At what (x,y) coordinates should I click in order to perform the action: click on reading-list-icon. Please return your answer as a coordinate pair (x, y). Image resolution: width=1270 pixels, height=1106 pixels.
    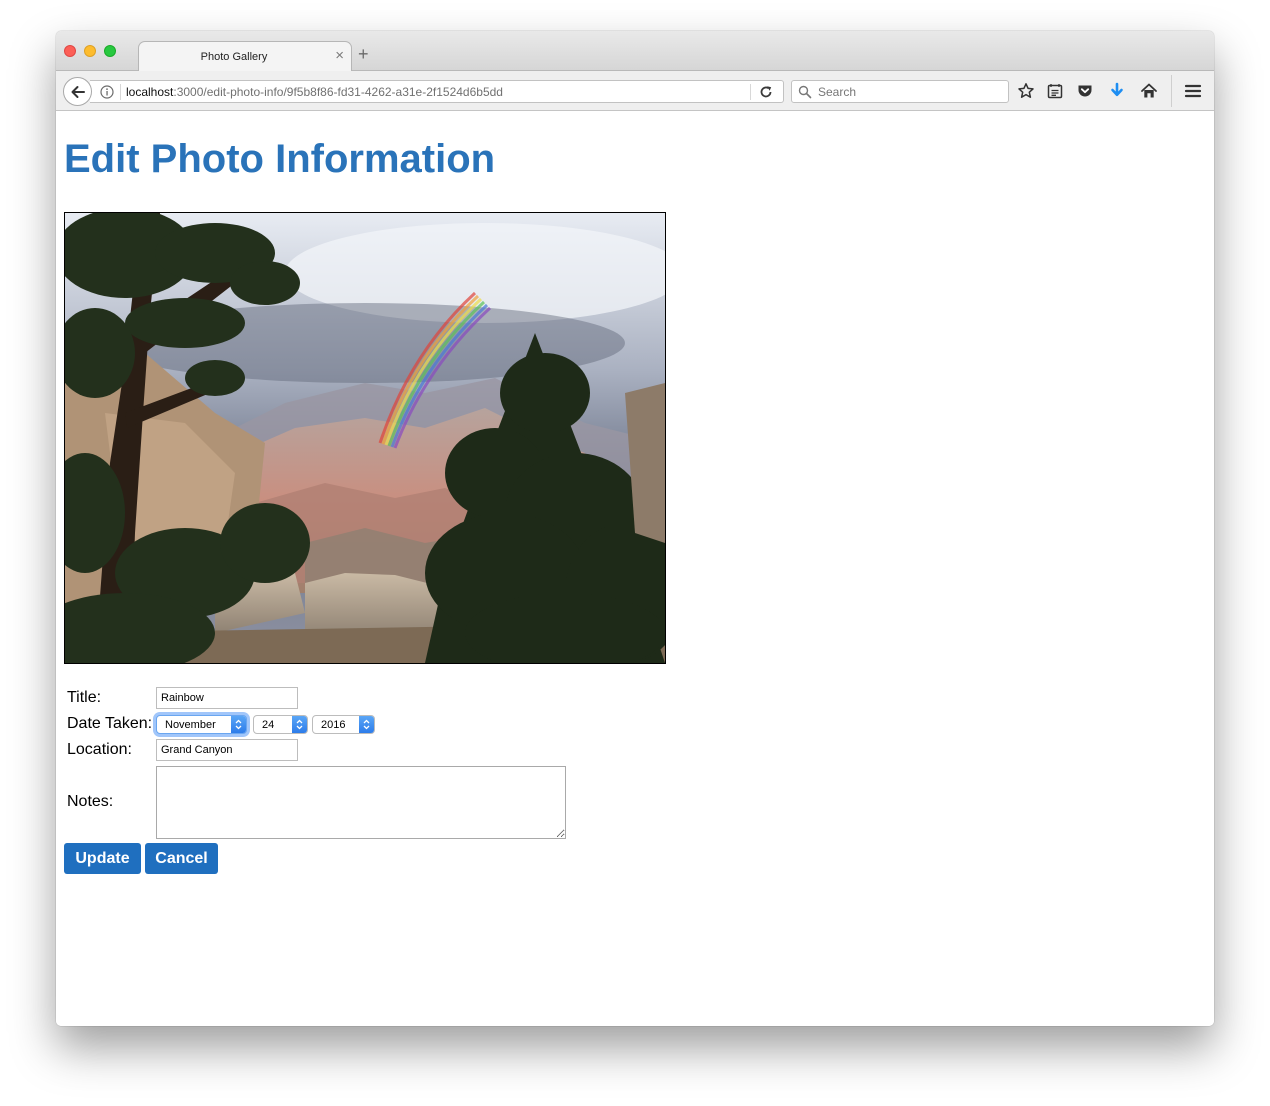
    Looking at the image, I should click on (1055, 93).